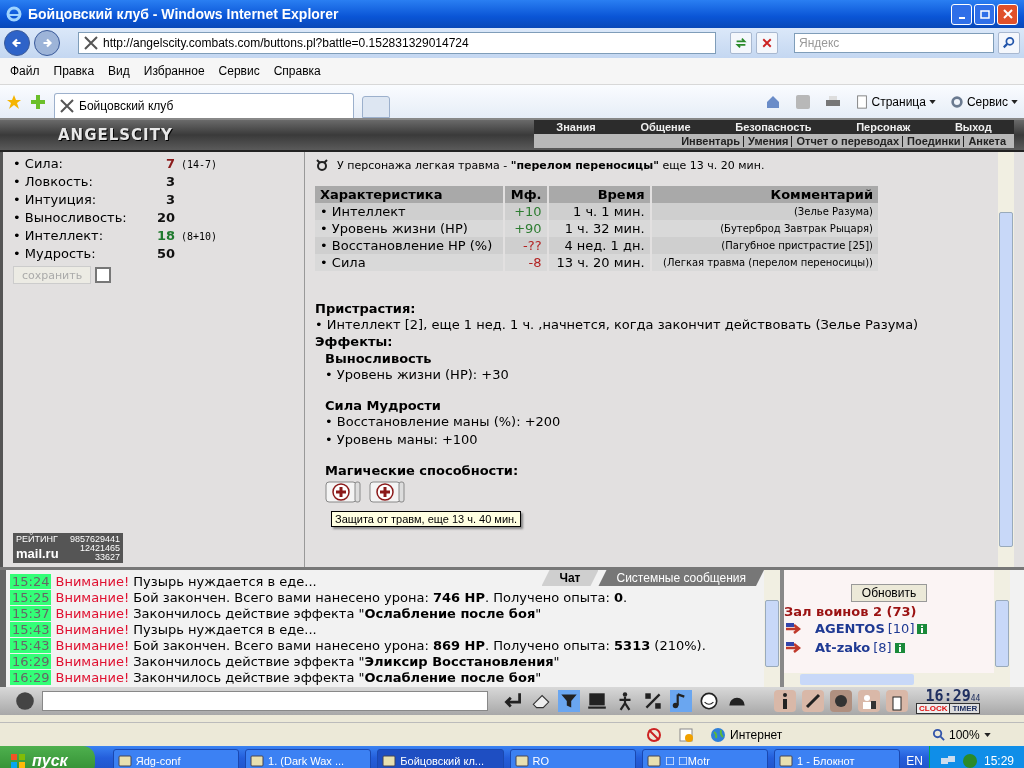 The width and height of the screenshot is (1024, 768). Describe the element at coordinates (525, 194) in the screenshot. I see `column-header: Мф.` at that location.